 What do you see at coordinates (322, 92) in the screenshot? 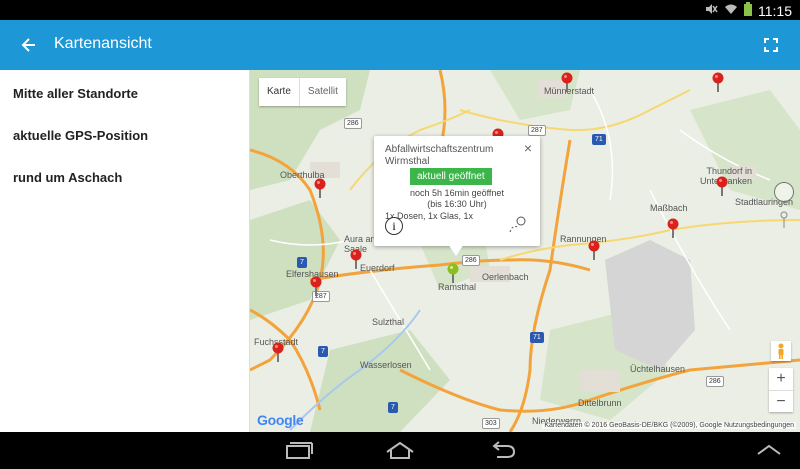
I see `map-type-satellite-button: Satellit` at bounding box center [322, 92].